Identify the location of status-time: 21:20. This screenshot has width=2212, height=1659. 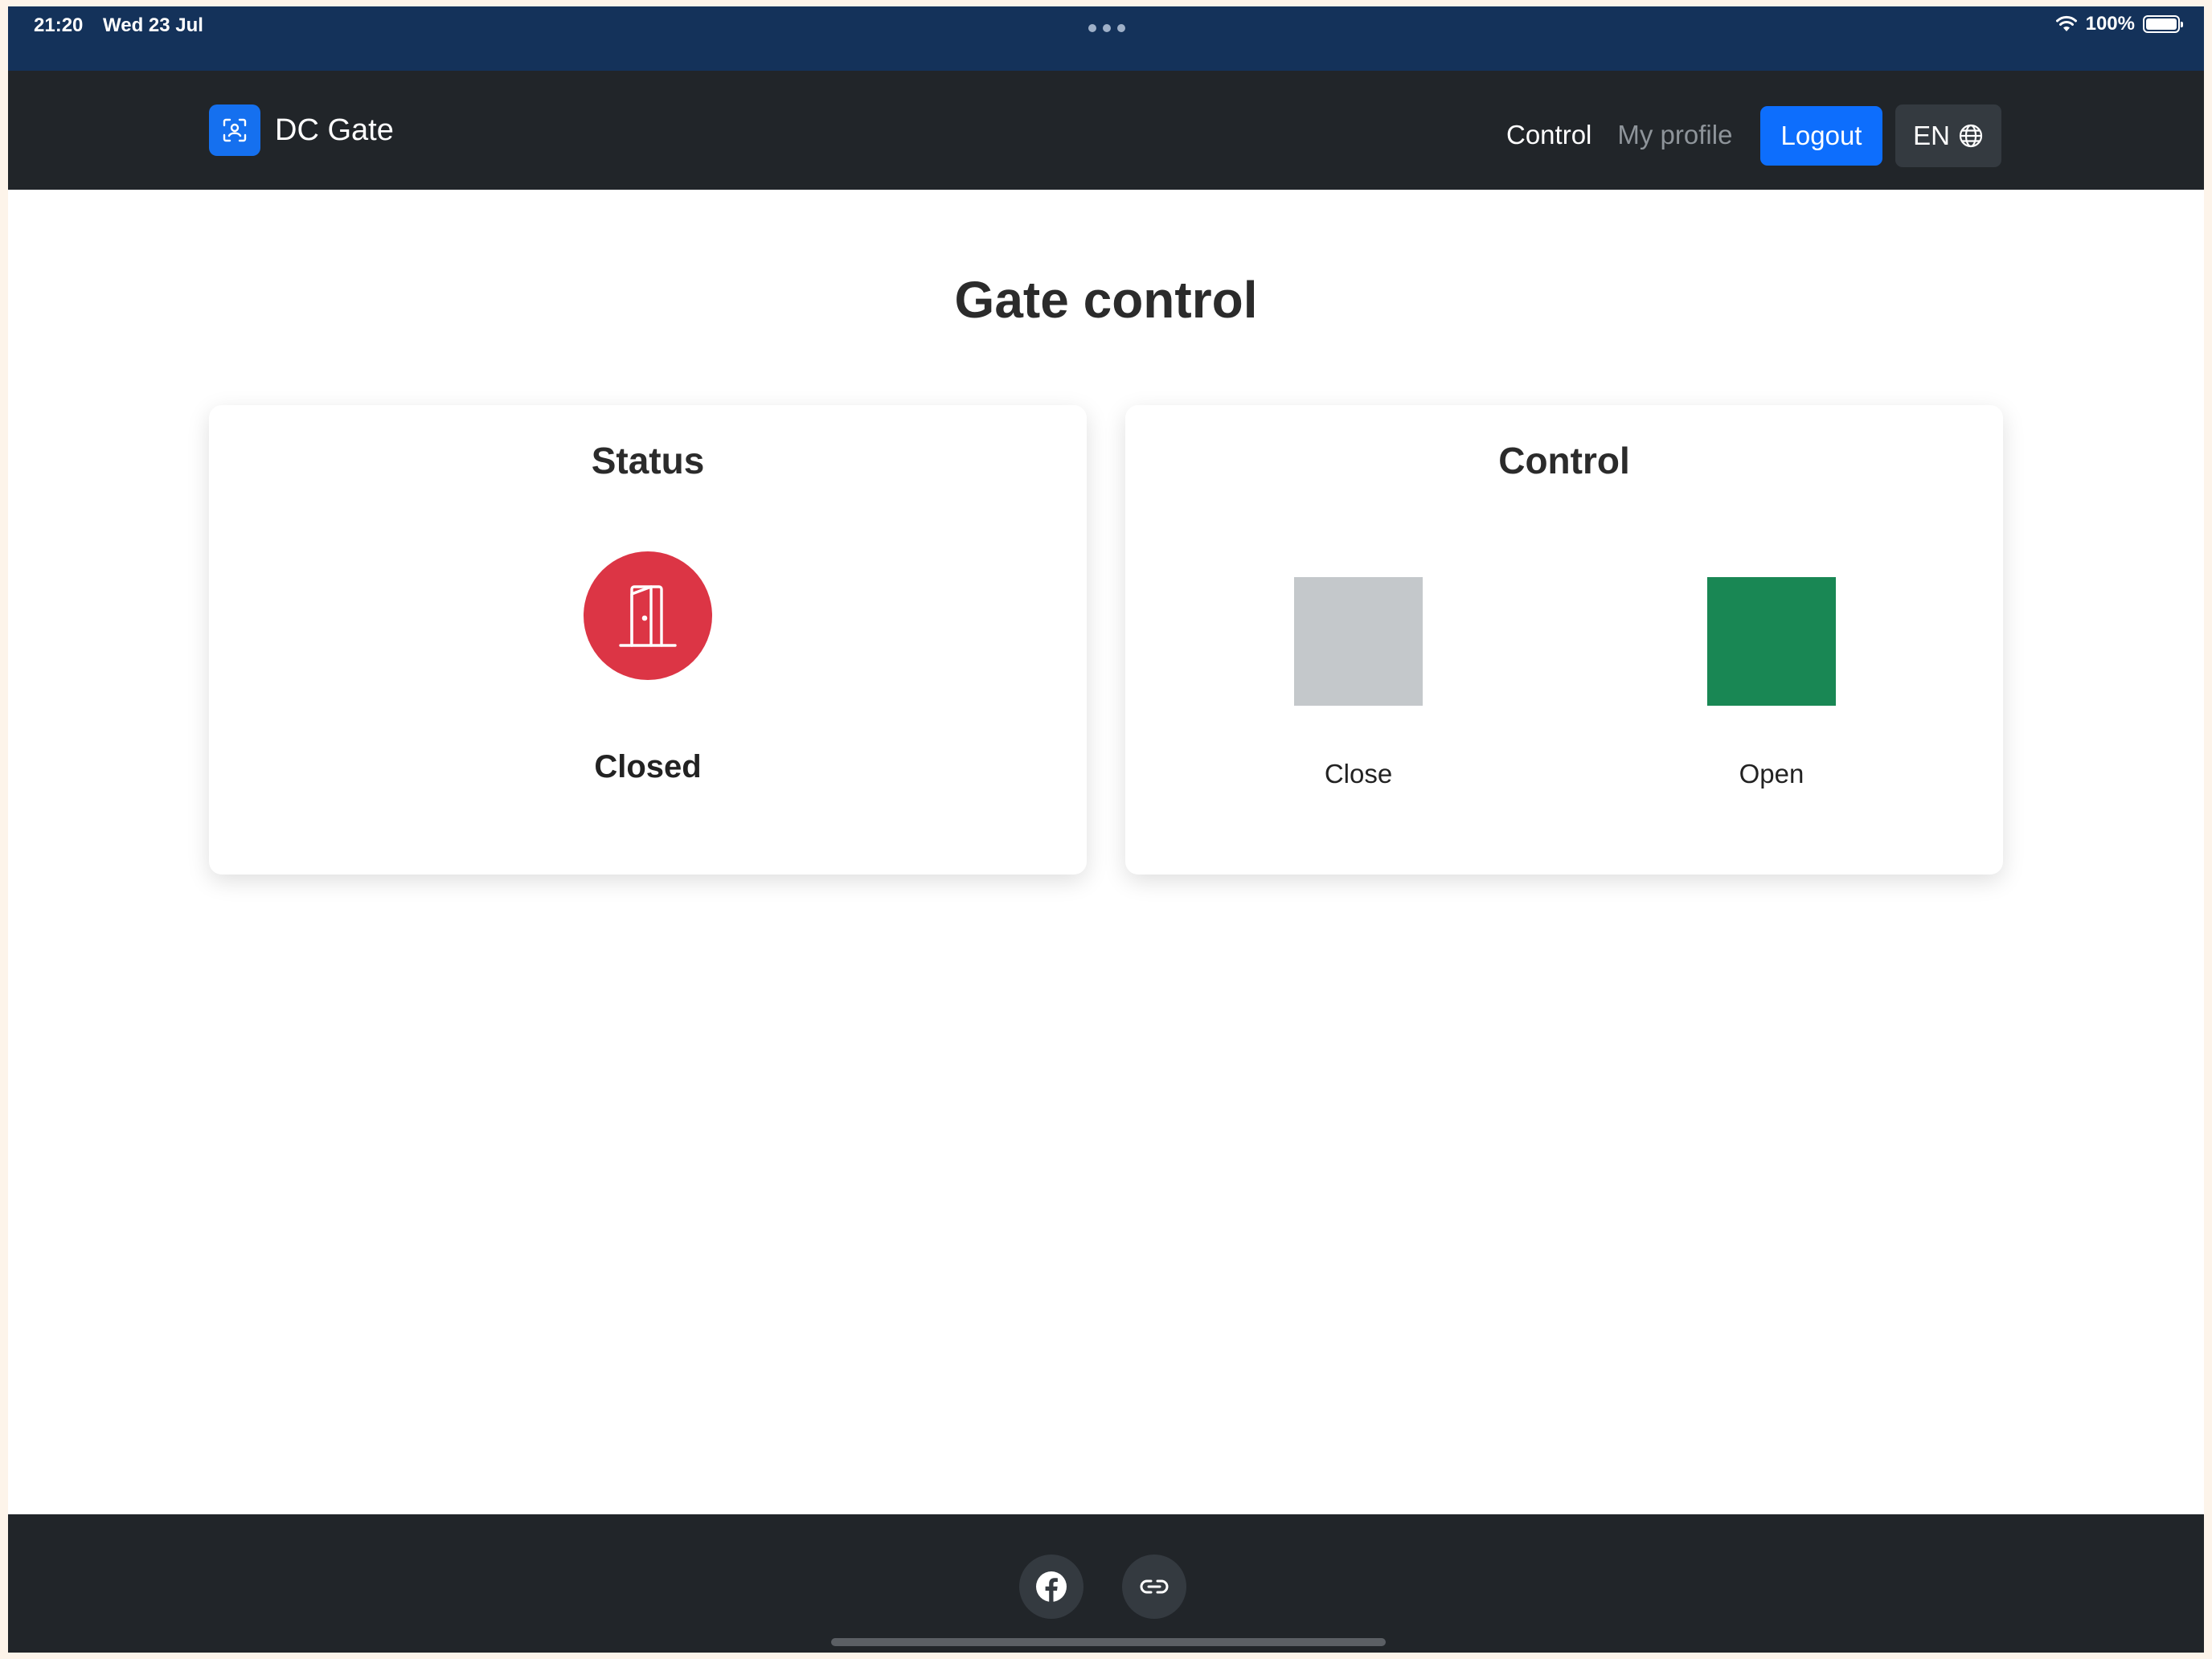
(59, 25).